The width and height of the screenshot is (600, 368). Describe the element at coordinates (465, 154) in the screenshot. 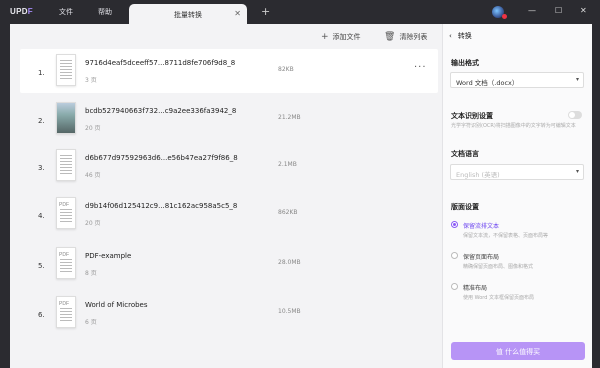

I see `doc-language-label: 文档语言` at that location.